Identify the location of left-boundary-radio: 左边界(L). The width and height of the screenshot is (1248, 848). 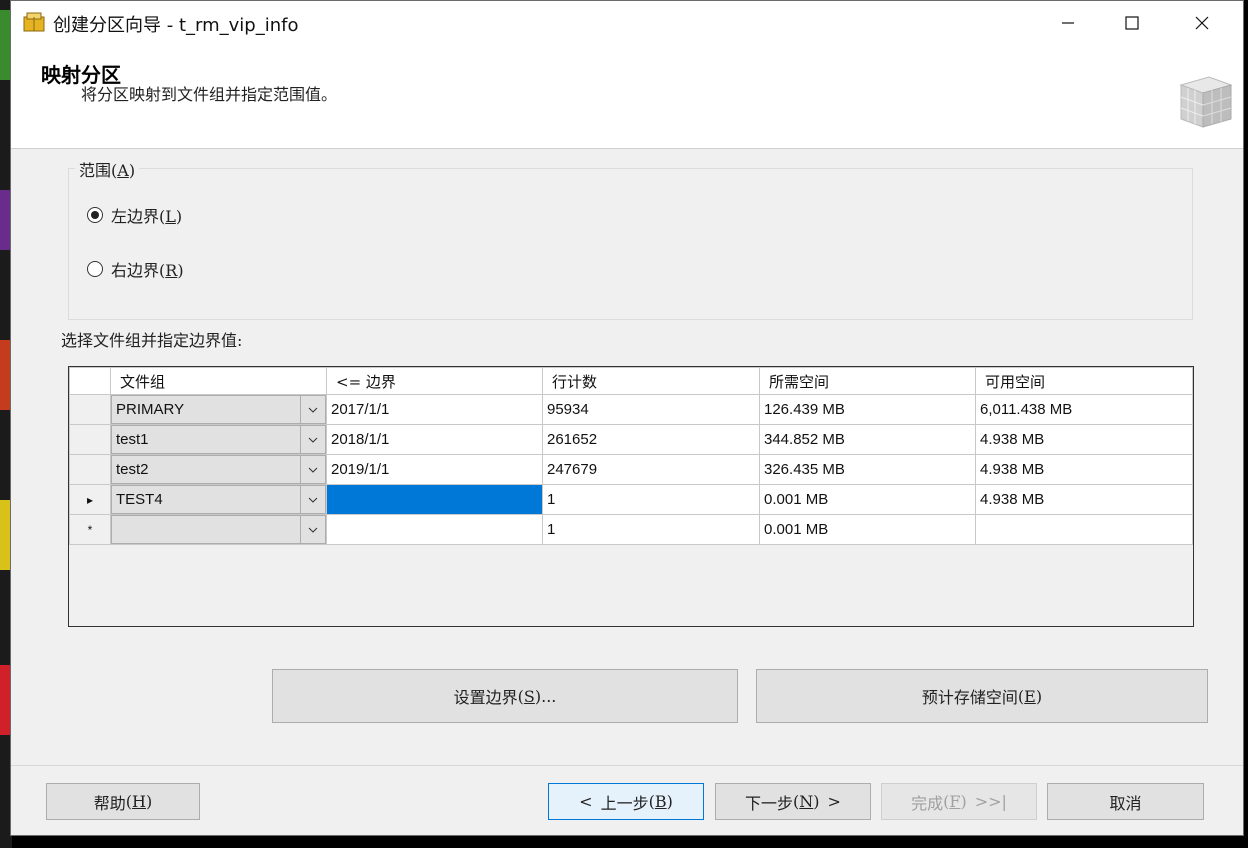
(134, 215).